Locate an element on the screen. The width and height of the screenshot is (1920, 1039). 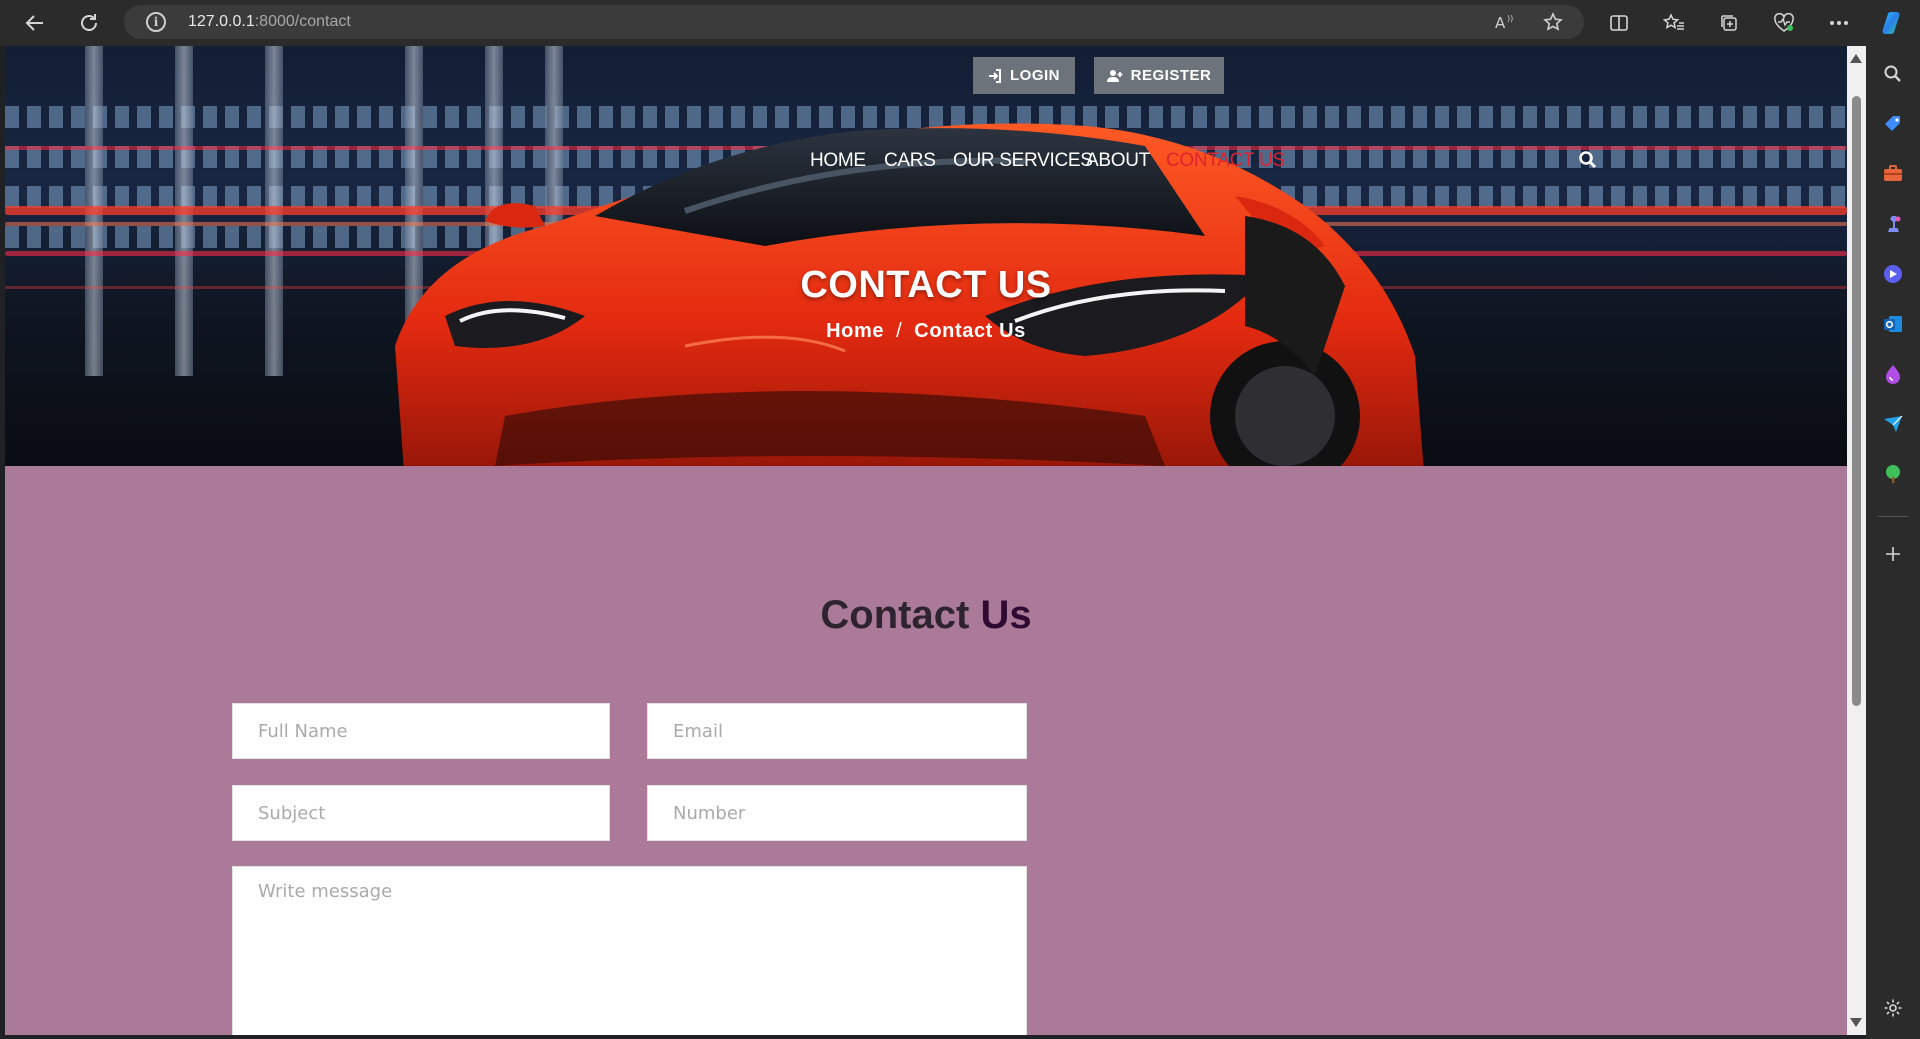
message-textarea: Write message is located at coordinates (629, 950).